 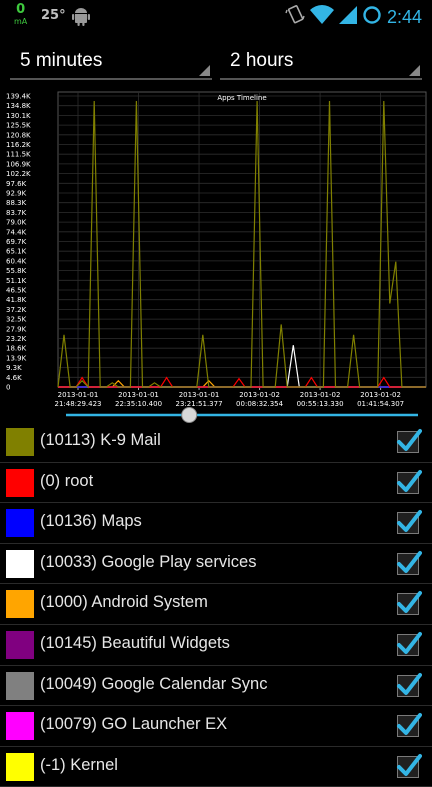 What do you see at coordinates (16, 349) in the screenshot?
I see `y-tick-label: 18.6K` at bounding box center [16, 349].